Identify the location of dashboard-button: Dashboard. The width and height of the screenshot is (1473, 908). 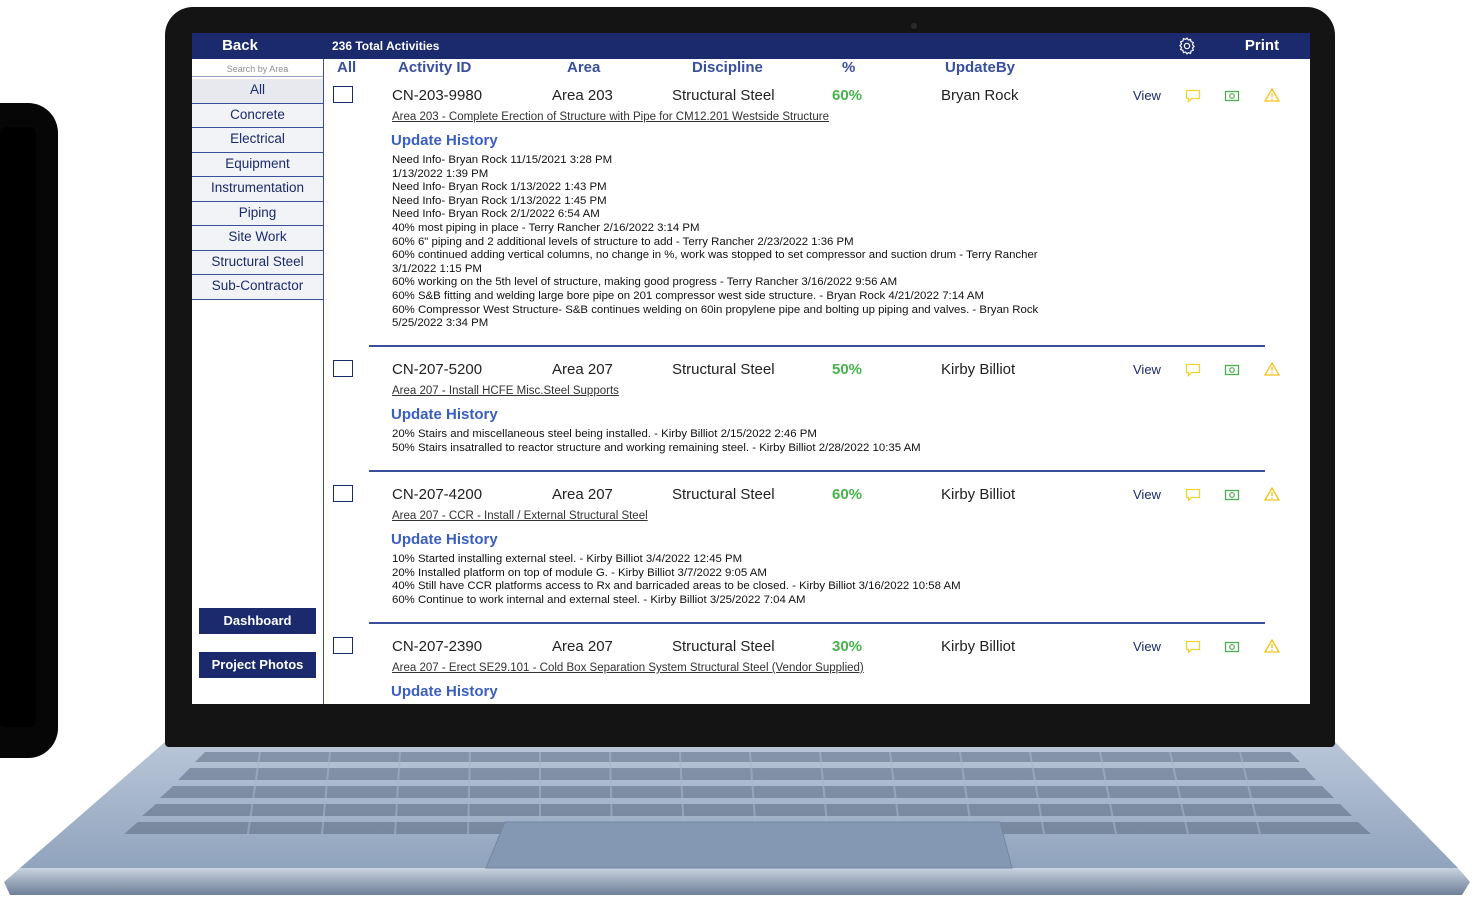
(257, 621).